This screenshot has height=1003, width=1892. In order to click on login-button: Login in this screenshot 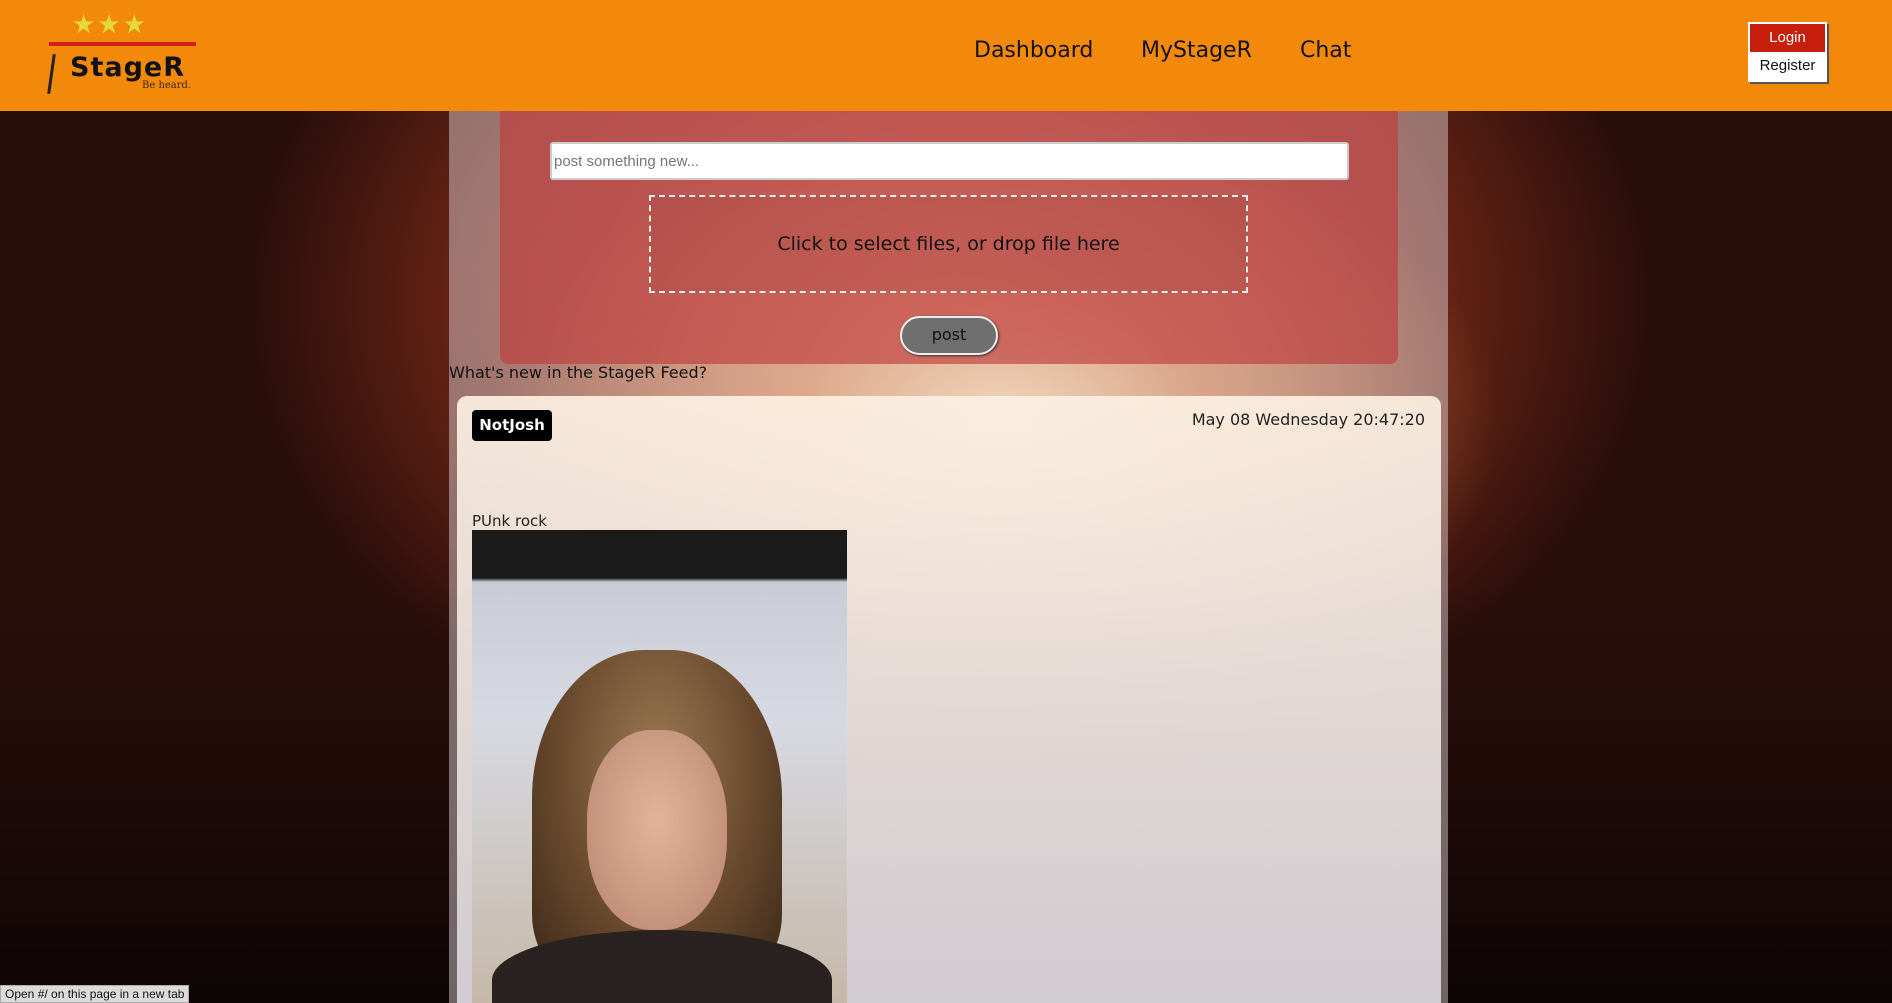, I will do `click(1787, 38)`.